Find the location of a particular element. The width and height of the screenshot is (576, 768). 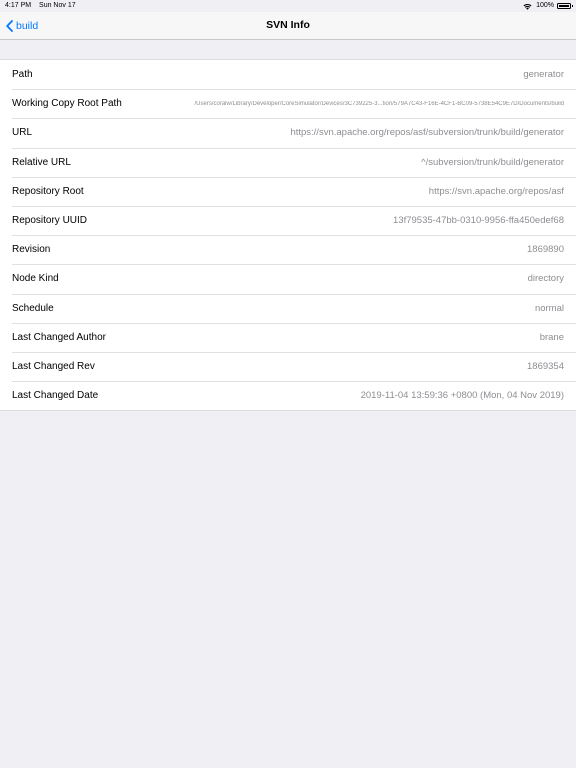

info-row-revision: Revision 1869890 is located at coordinates (288, 249).